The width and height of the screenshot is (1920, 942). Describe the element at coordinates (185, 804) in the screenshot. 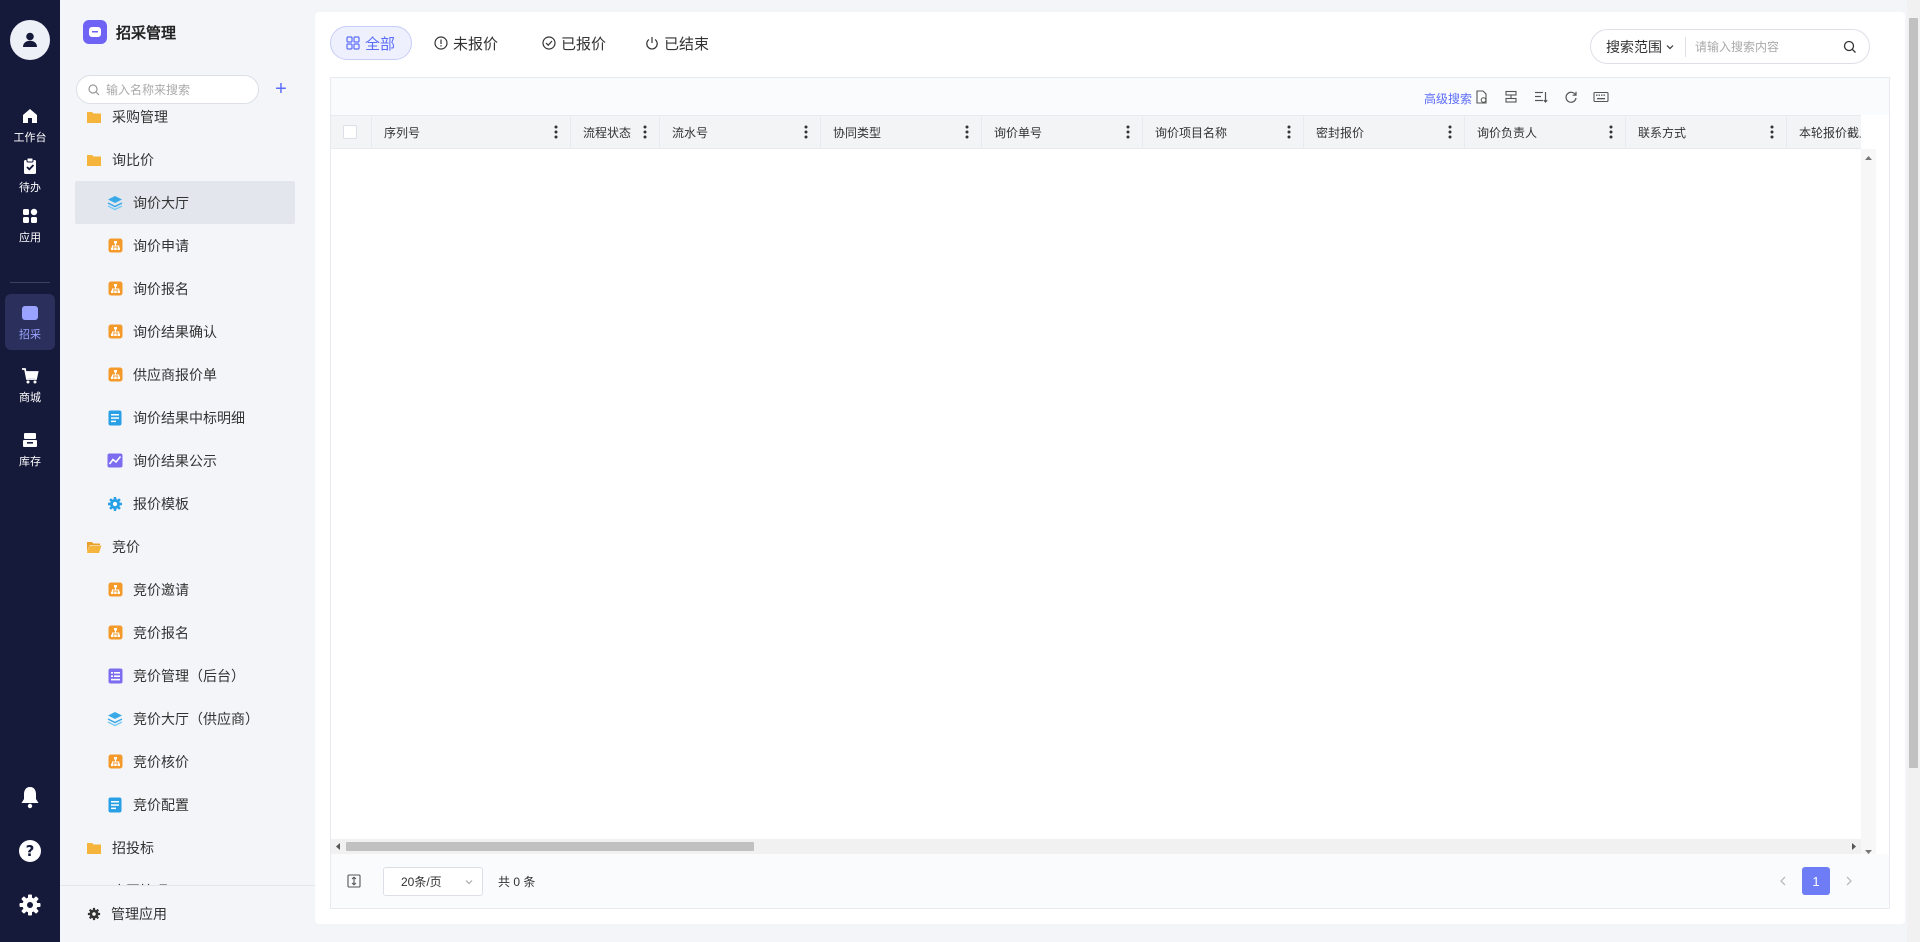

I see `menu-item-16: 竞价配置` at that location.